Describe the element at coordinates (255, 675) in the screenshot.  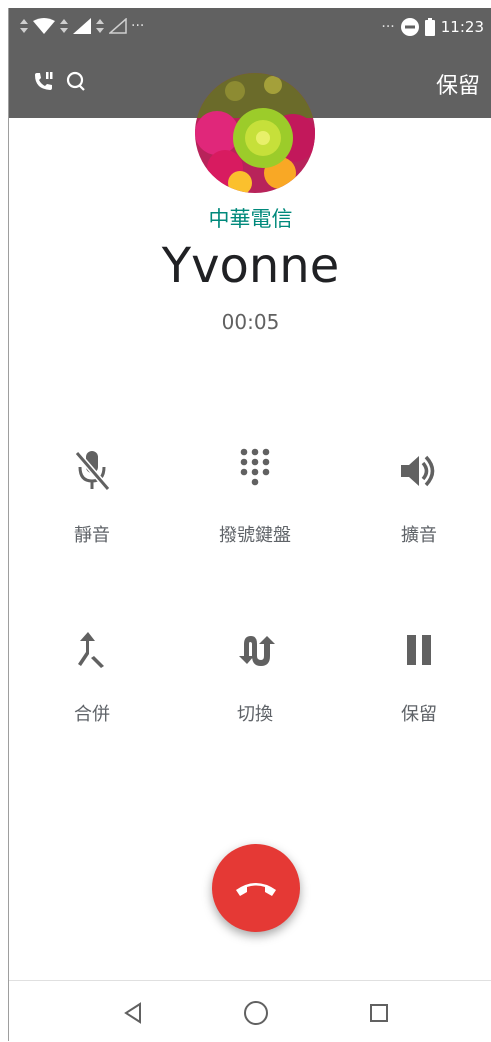
I see `swap-button: 切換` at that location.